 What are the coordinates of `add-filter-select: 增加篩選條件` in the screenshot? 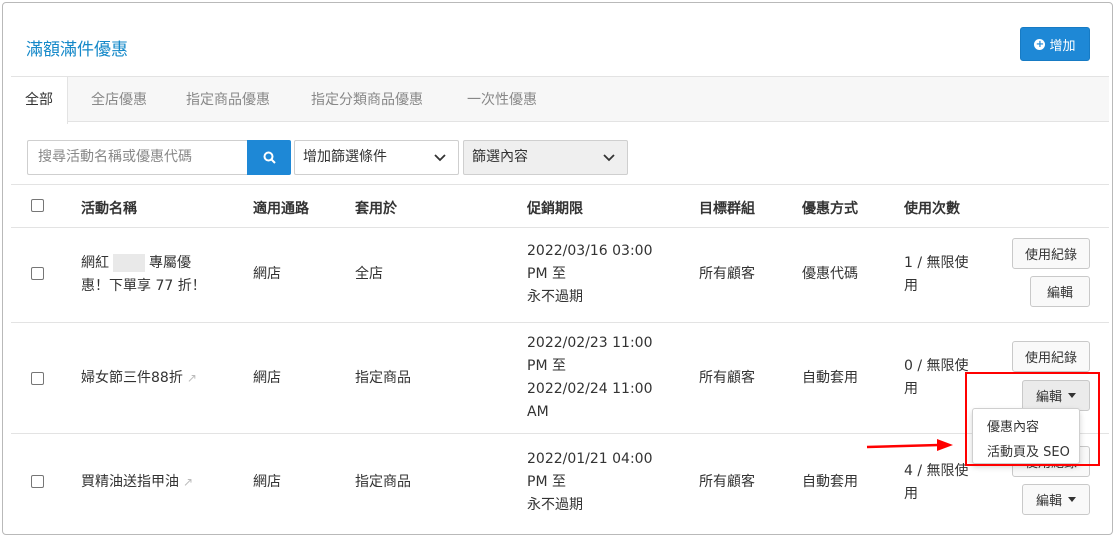 It's located at (376, 157).